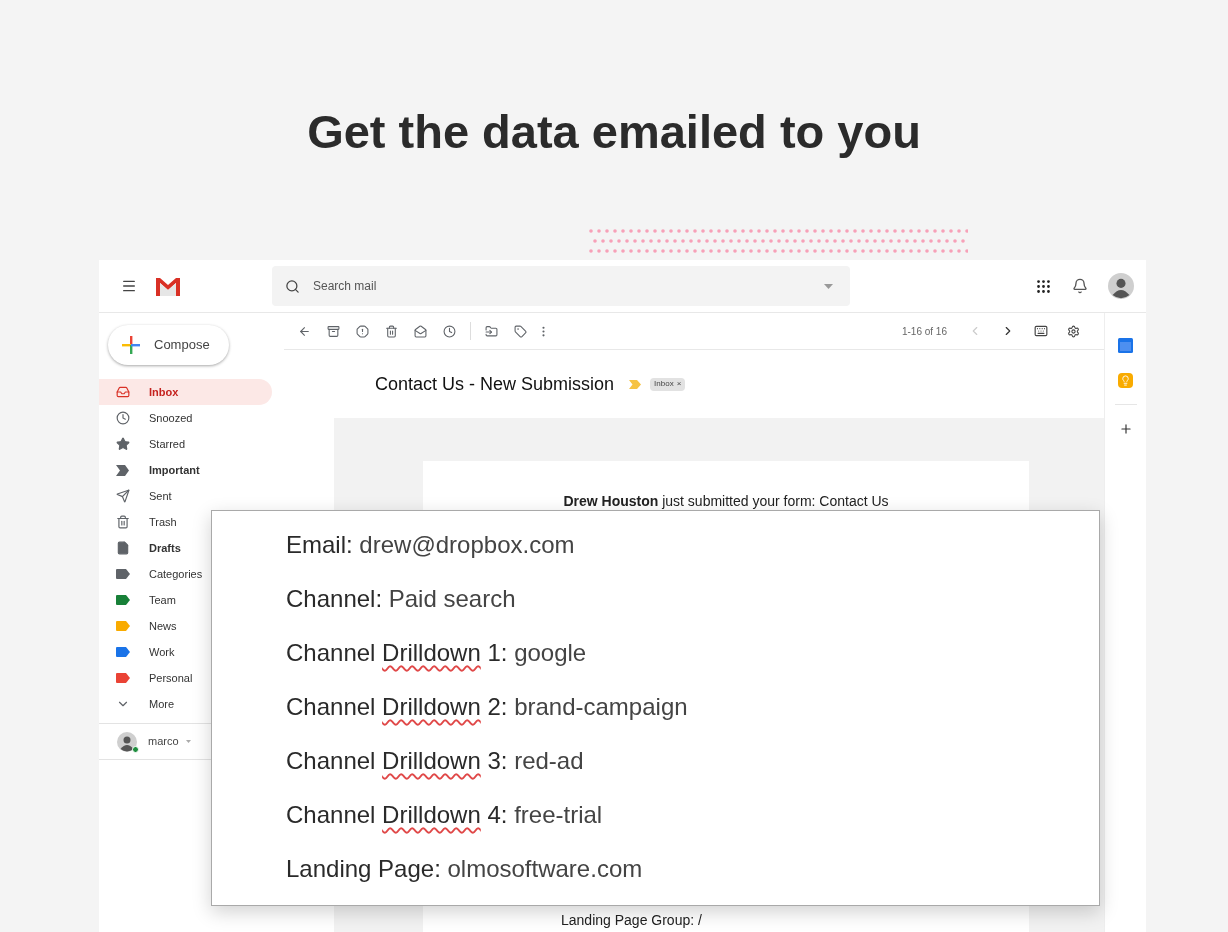  Describe the element at coordinates (154, 704) in the screenshot. I see `sidebar-item: More` at that location.